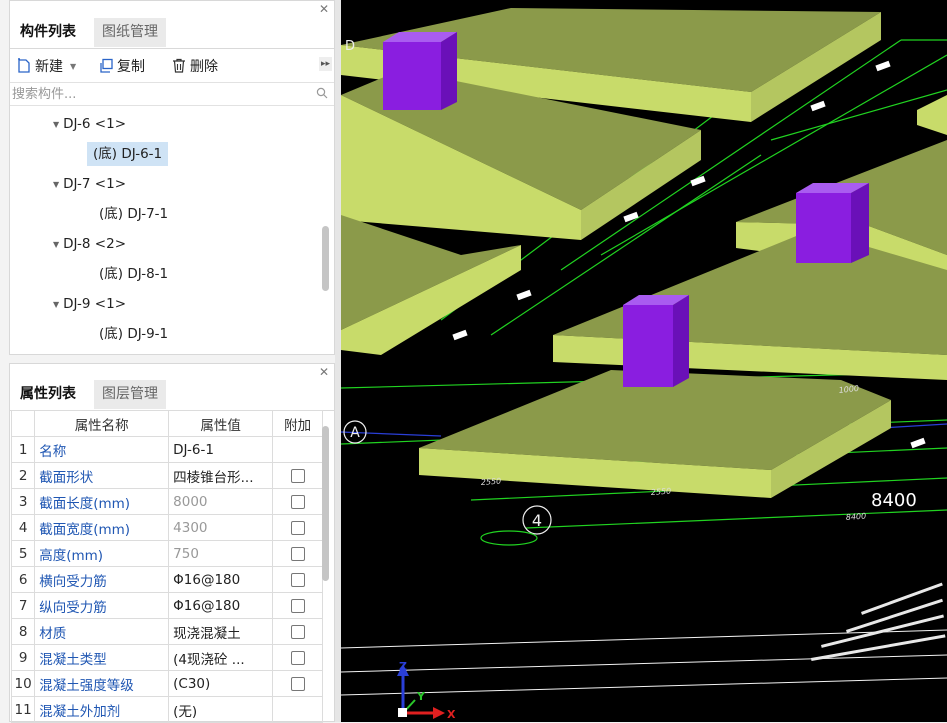 The height and width of the screenshot is (723, 947). I want to click on property-row: 11 混凝土外加剂 (无), so click(166, 709).